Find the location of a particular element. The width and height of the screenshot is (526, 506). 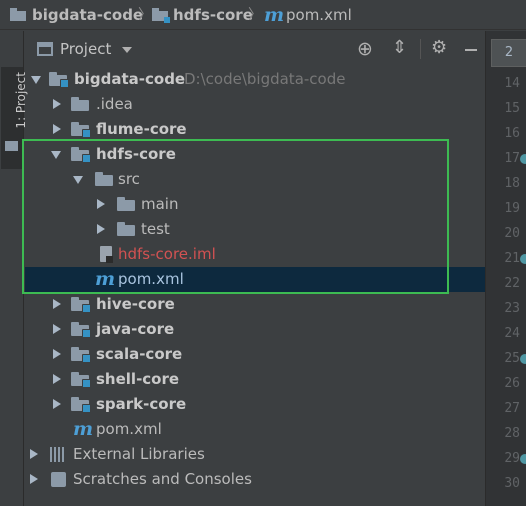

tree-item-idea: .idea is located at coordinates (255, 104).